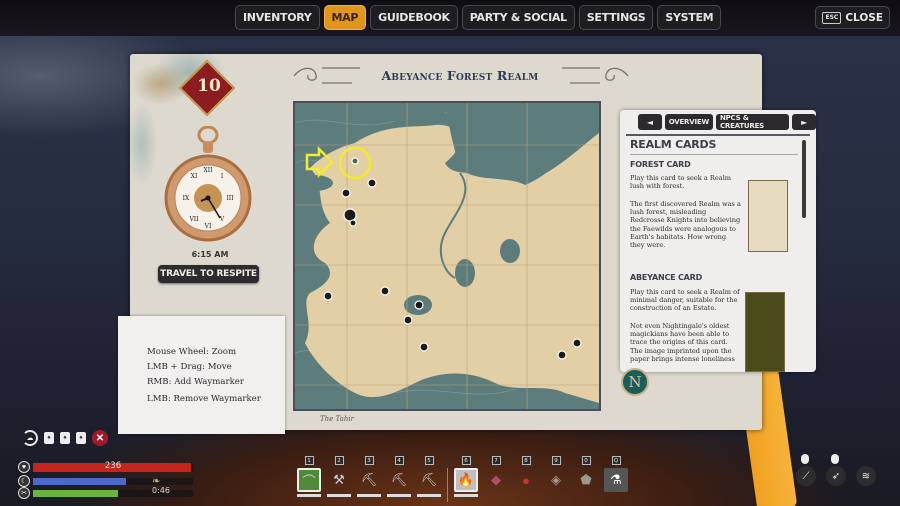 The width and height of the screenshot is (900, 506). Describe the element at coordinates (526, 480) in the screenshot. I see `berries-icon: ●` at that location.